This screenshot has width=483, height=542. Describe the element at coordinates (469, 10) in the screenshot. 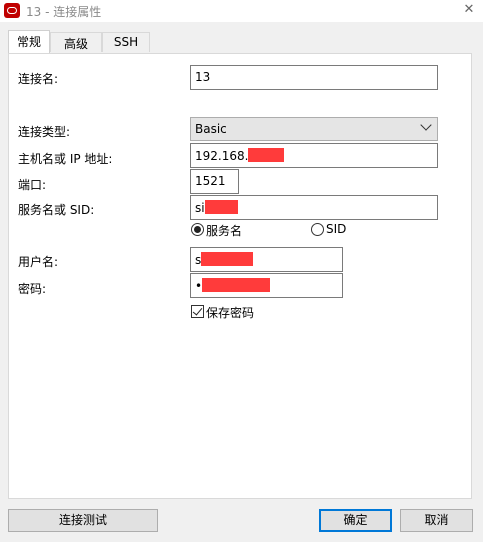

I see `close-button: ✕` at that location.